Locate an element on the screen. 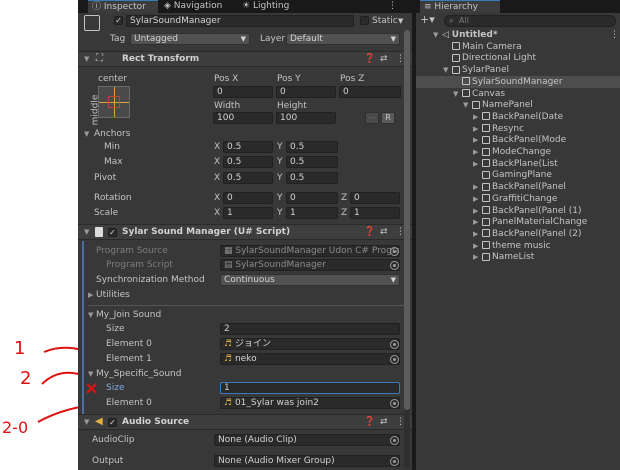  hierarchy-item: SylarSoundManager is located at coordinates (518, 81).